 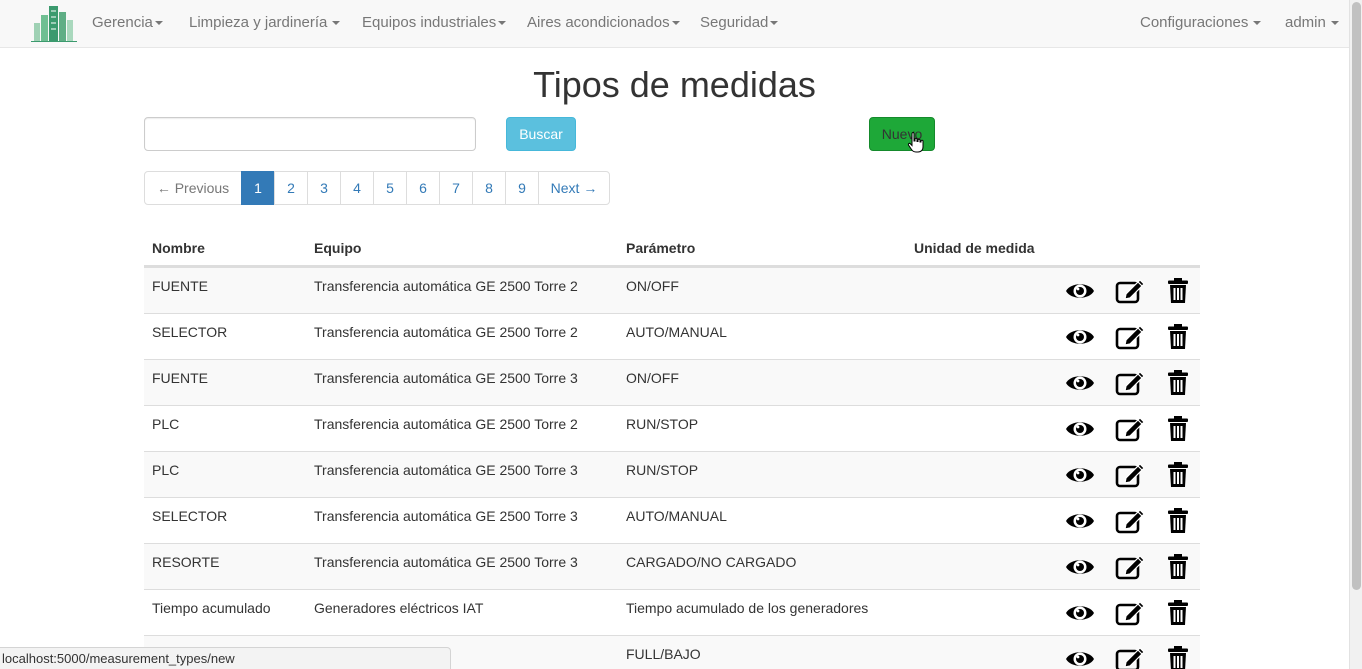 I want to click on pagination-page-8: 8, so click(x=489, y=188).